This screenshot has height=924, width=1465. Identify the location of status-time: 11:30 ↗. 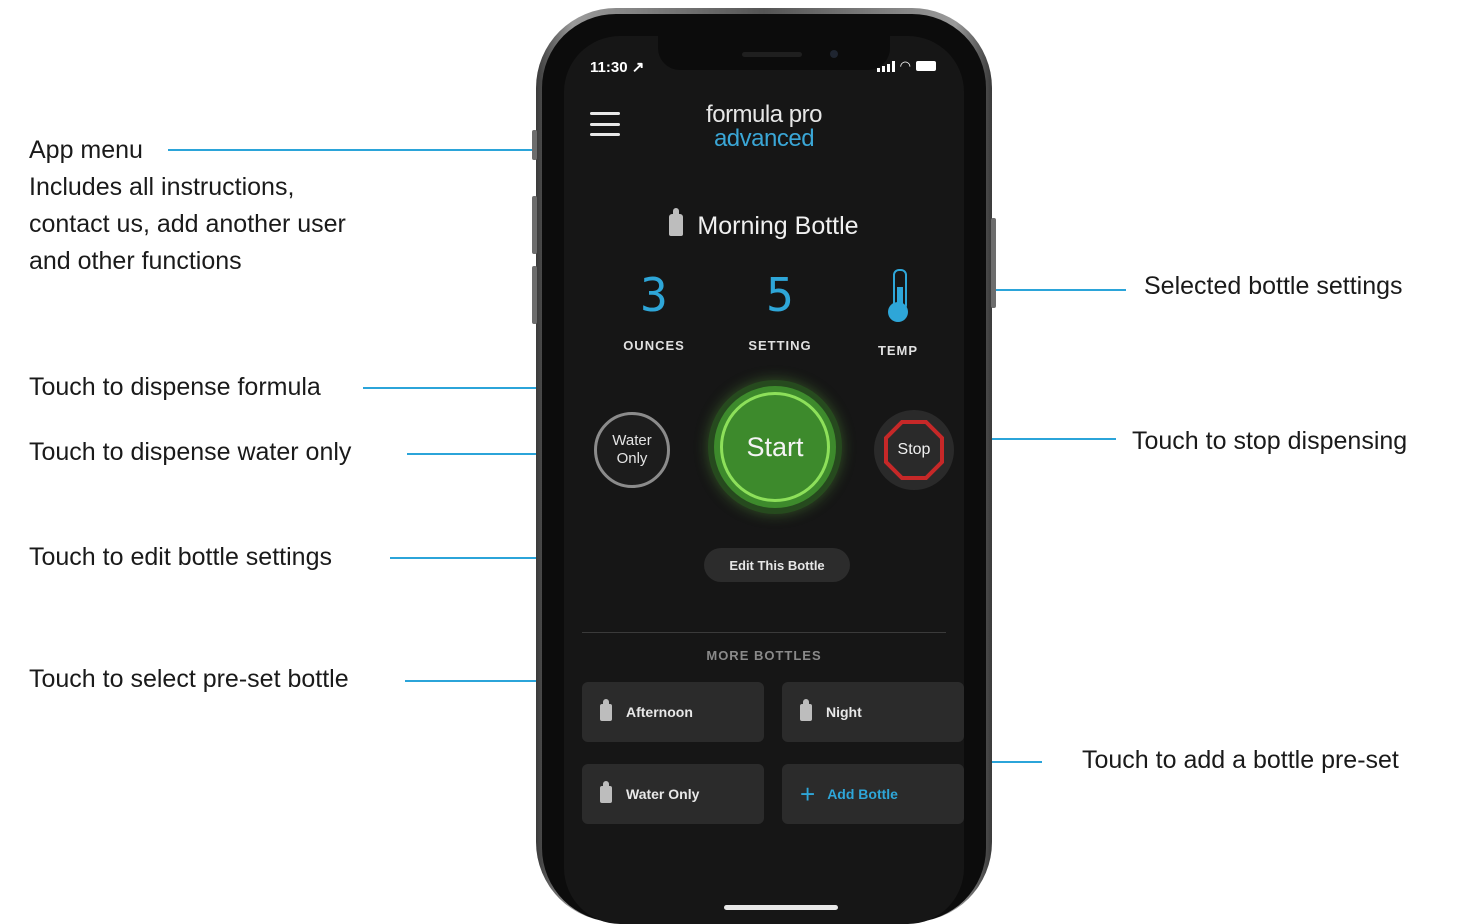
(617, 67).